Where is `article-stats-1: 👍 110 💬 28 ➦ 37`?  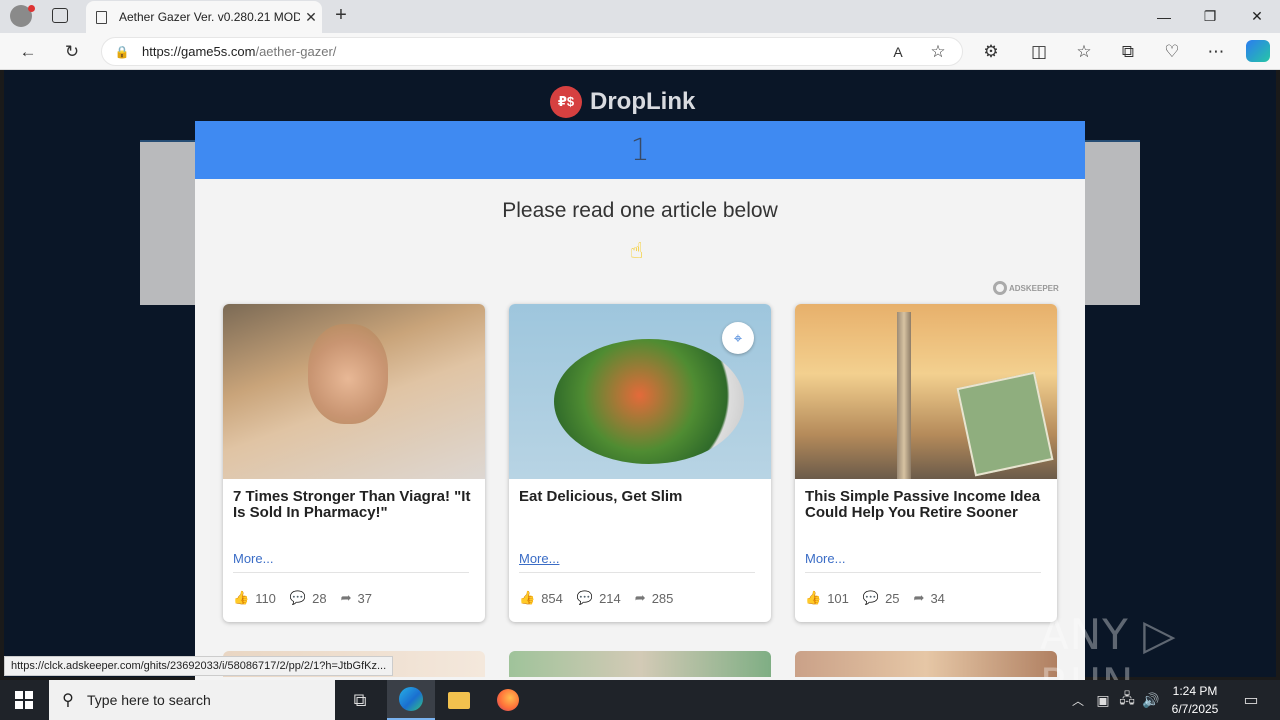 article-stats-1: 👍 110 💬 28 ➦ 37 is located at coordinates (306, 598).